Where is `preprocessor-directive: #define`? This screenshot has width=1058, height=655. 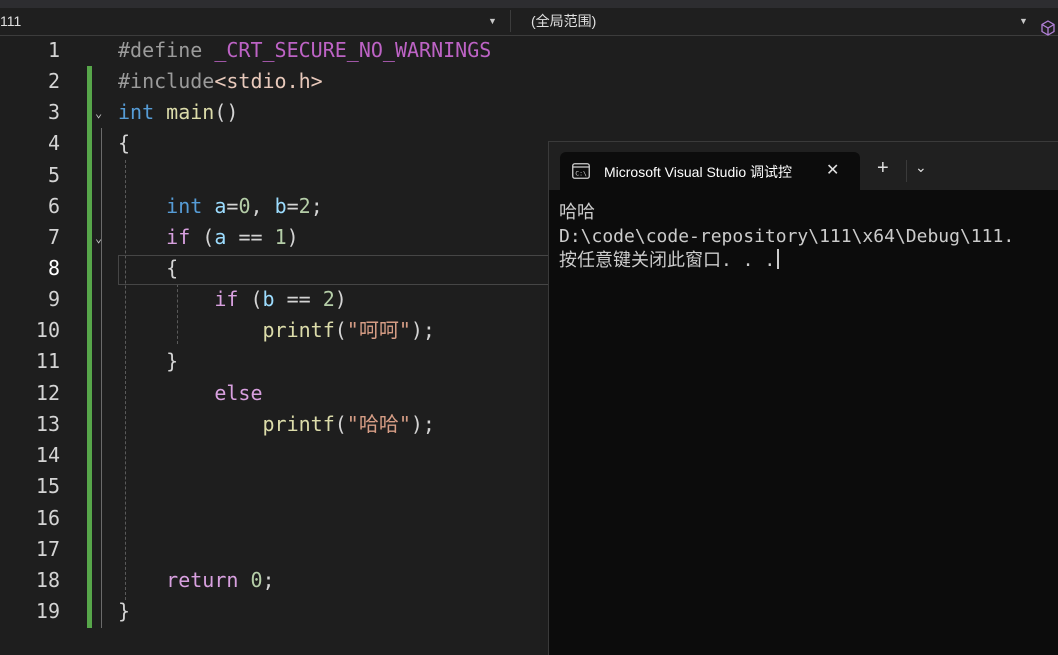
preprocessor-directive: #define is located at coordinates (160, 50).